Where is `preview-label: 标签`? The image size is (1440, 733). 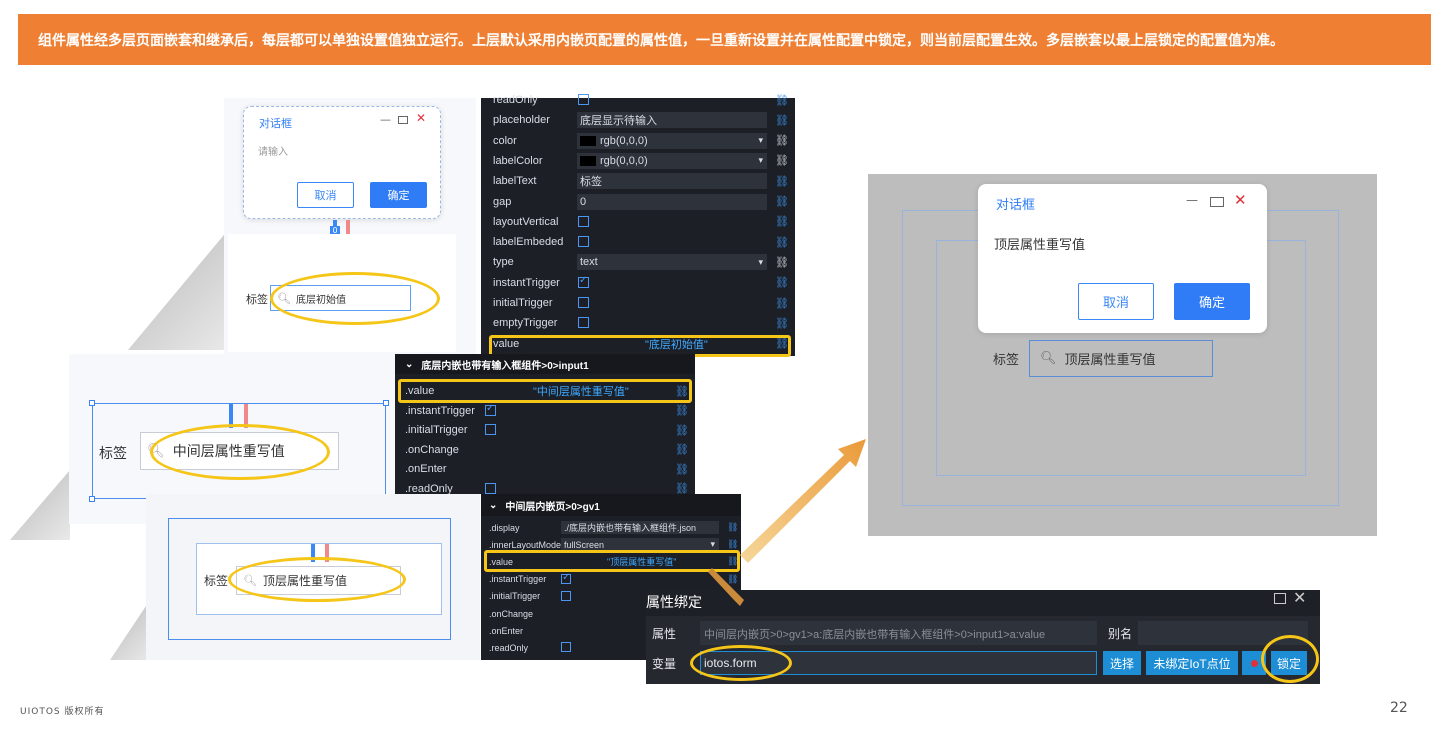
preview-label: 标签 is located at coordinates (1006, 360).